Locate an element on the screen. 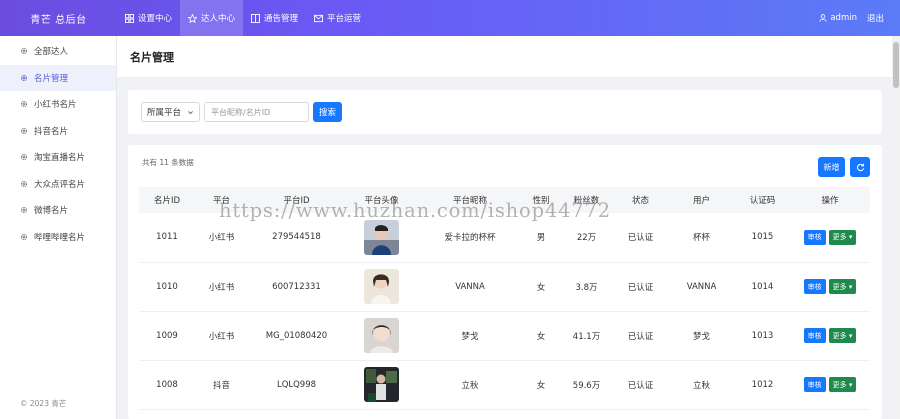 The image size is (900, 419). sidebar-item-bilibili-card: 哔哩哔哩名片 is located at coordinates (58, 237).